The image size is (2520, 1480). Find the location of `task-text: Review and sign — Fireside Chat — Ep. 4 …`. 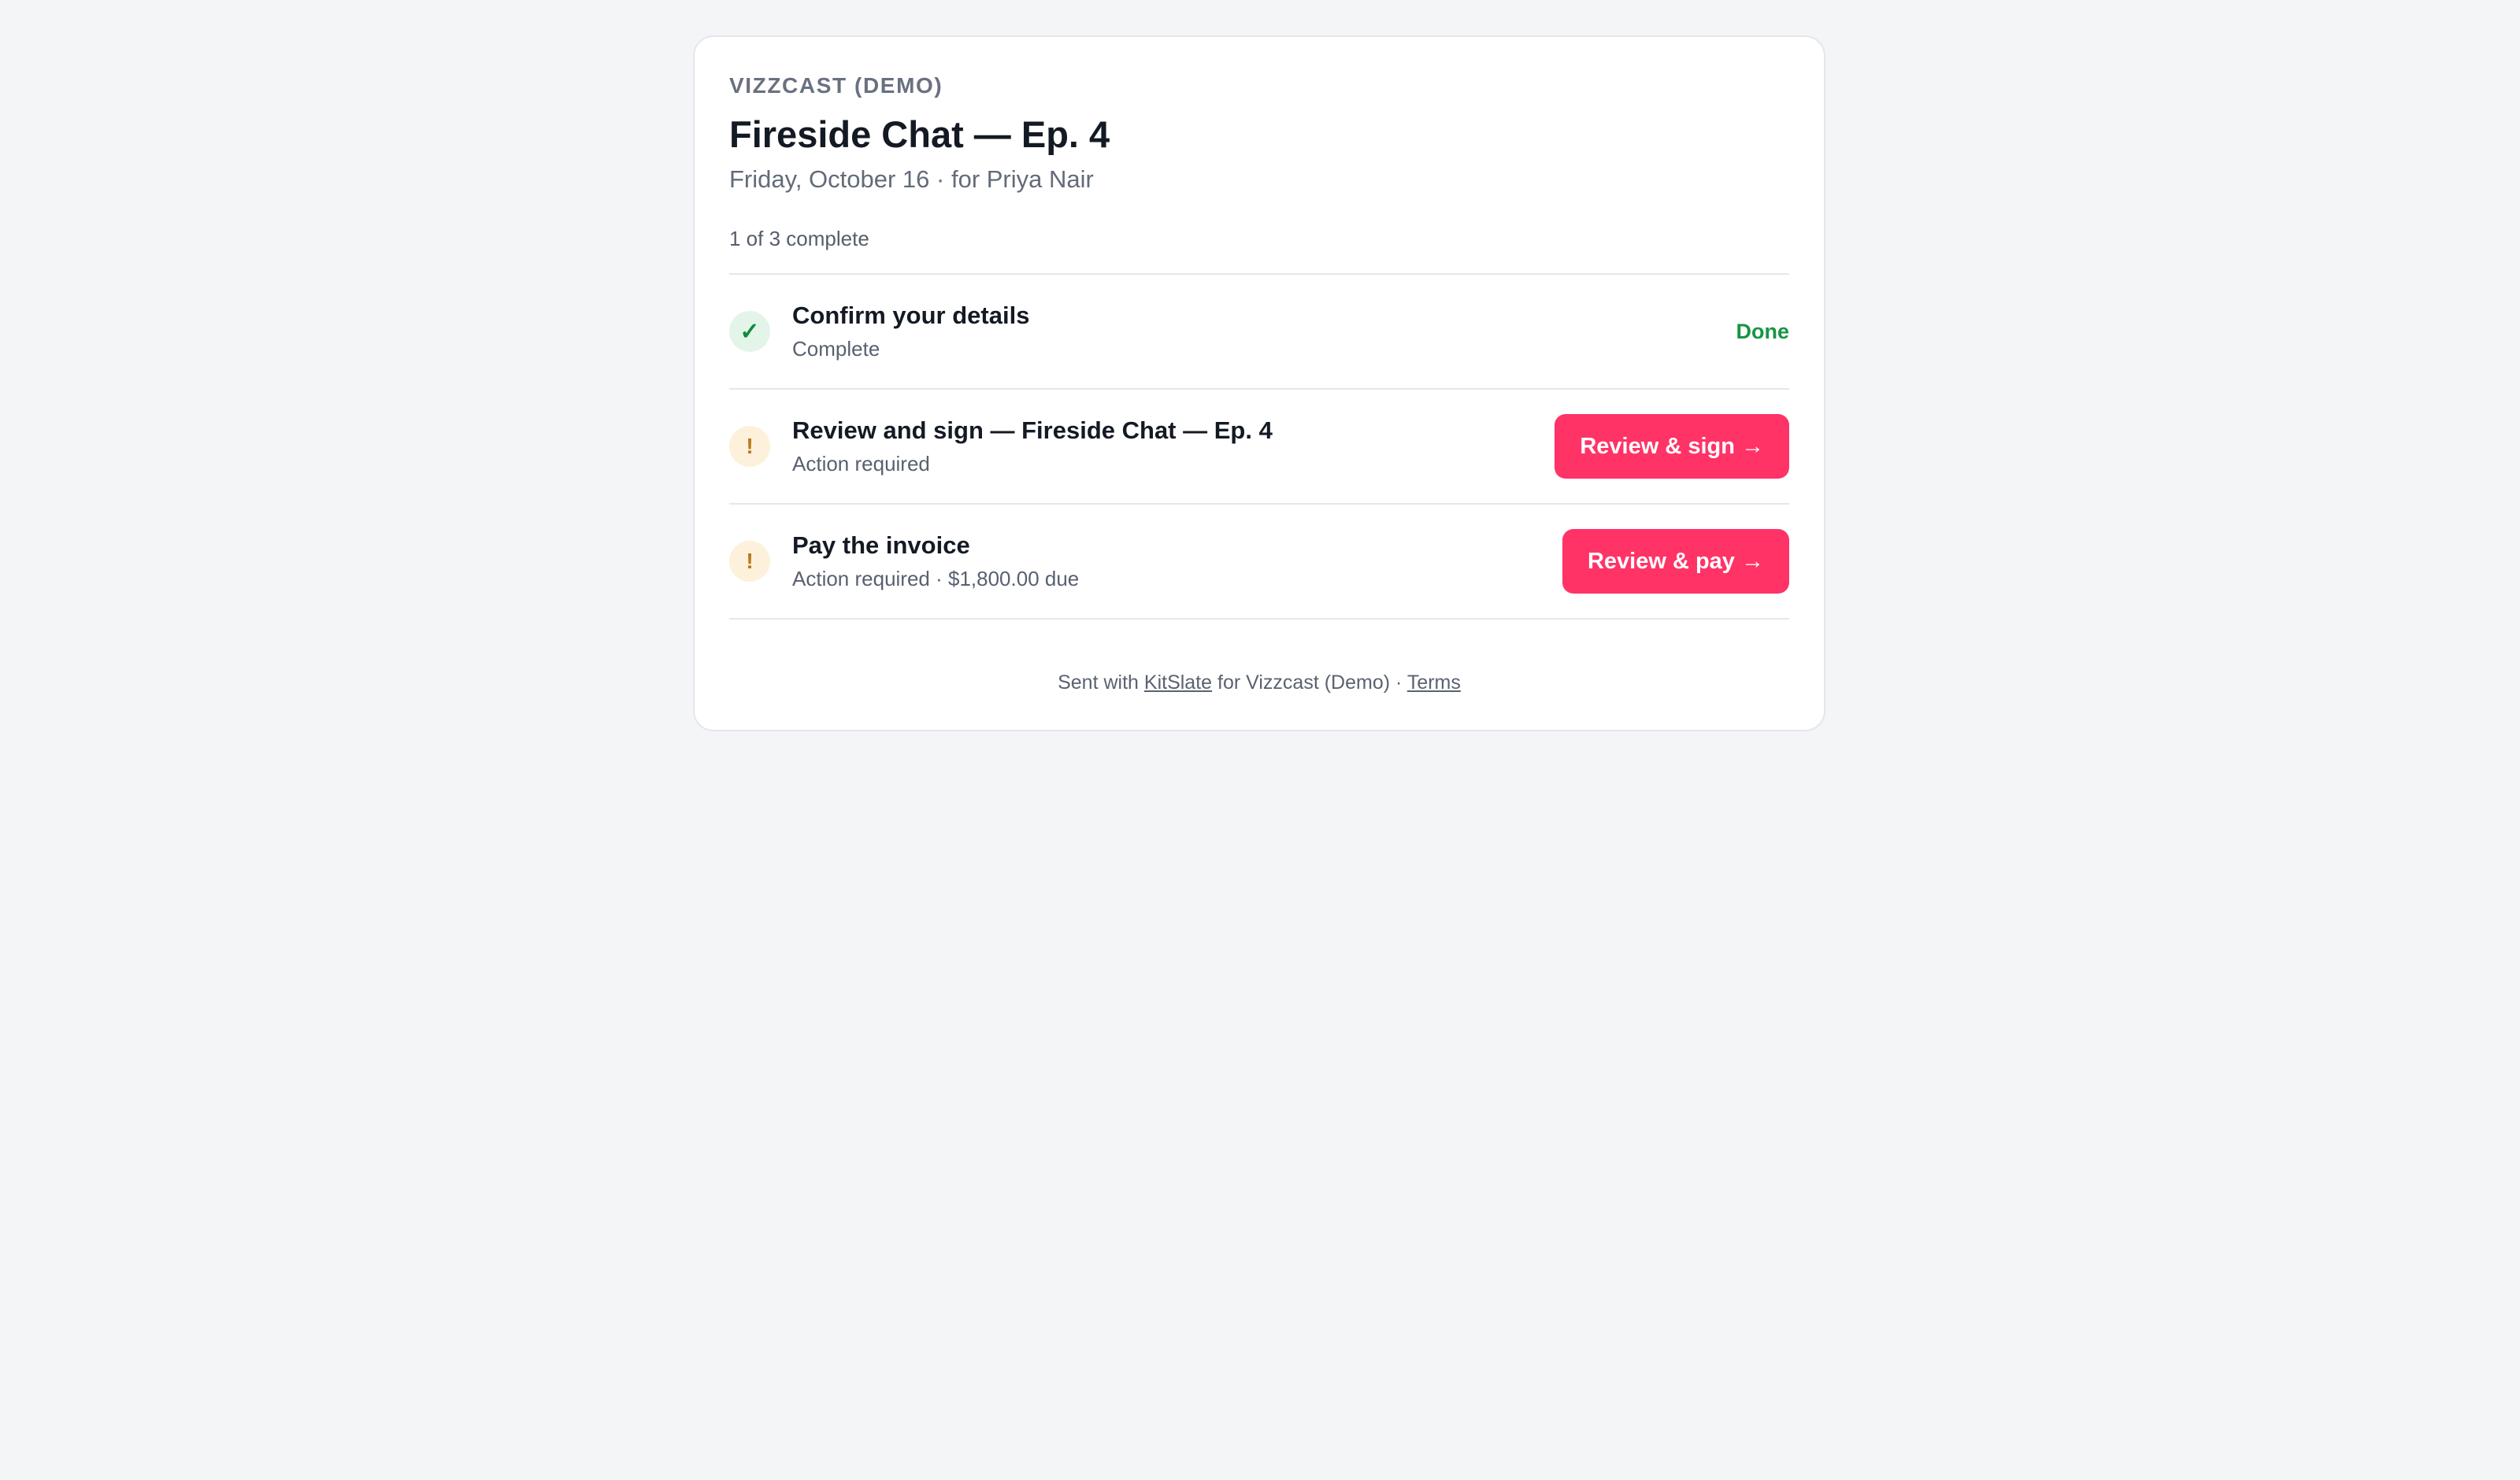

task-text: Review and sign — Fireside Chat — Ep. 4 … is located at coordinates (1173, 446).